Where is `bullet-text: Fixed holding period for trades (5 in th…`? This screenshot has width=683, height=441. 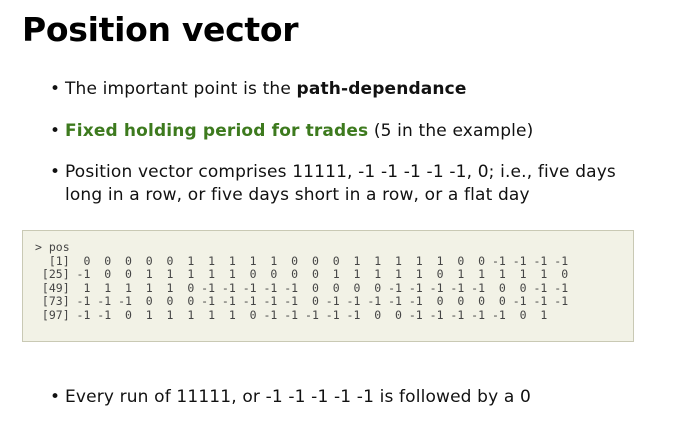
bullet-text: Fixed holding period for trades (5 in th… is located at coordinates (352, 131).